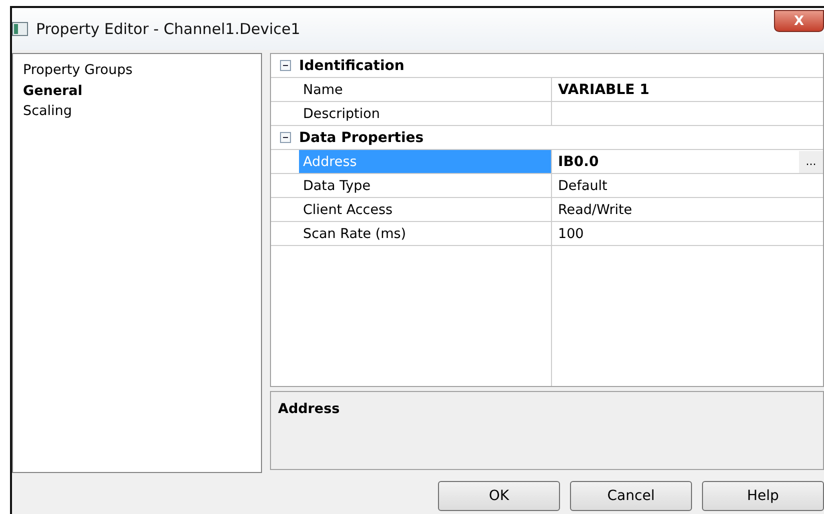 The image size is (824, 514). Describe the element at coordinates (425, 113) in the screenshot. I see `property-name: Description` at that location.